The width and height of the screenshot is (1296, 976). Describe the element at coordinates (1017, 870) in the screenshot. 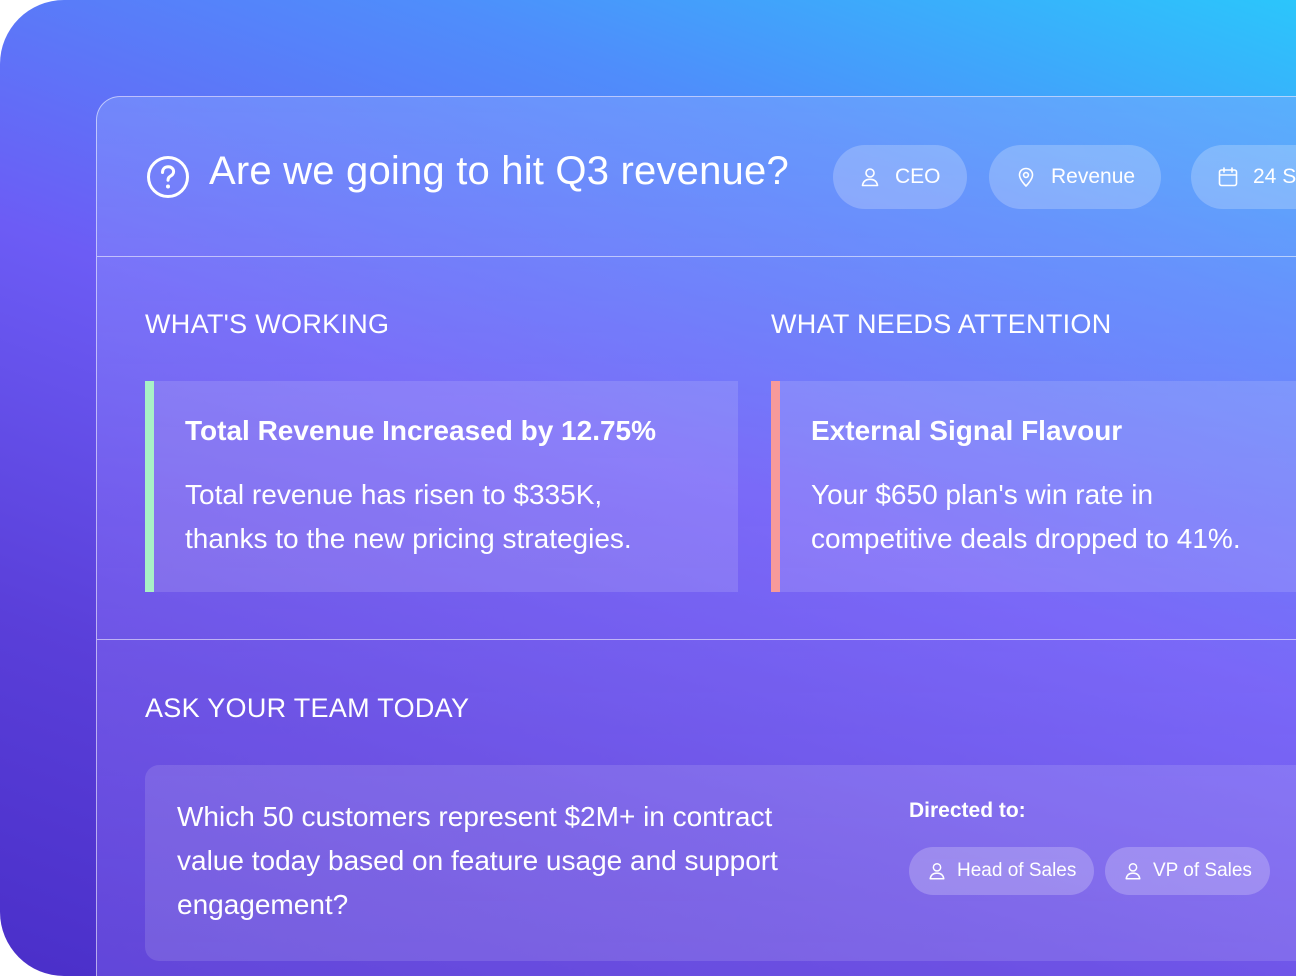

I see `assignee-label: Head of Sales` at that location.